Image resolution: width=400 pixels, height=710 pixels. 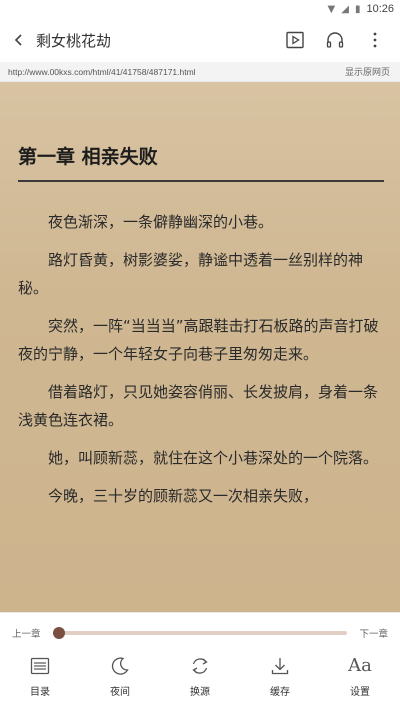 What do you see at coordinates (200, 666) in the screenshot?
I see `refresh-icon` at bounding box center [200, 666].